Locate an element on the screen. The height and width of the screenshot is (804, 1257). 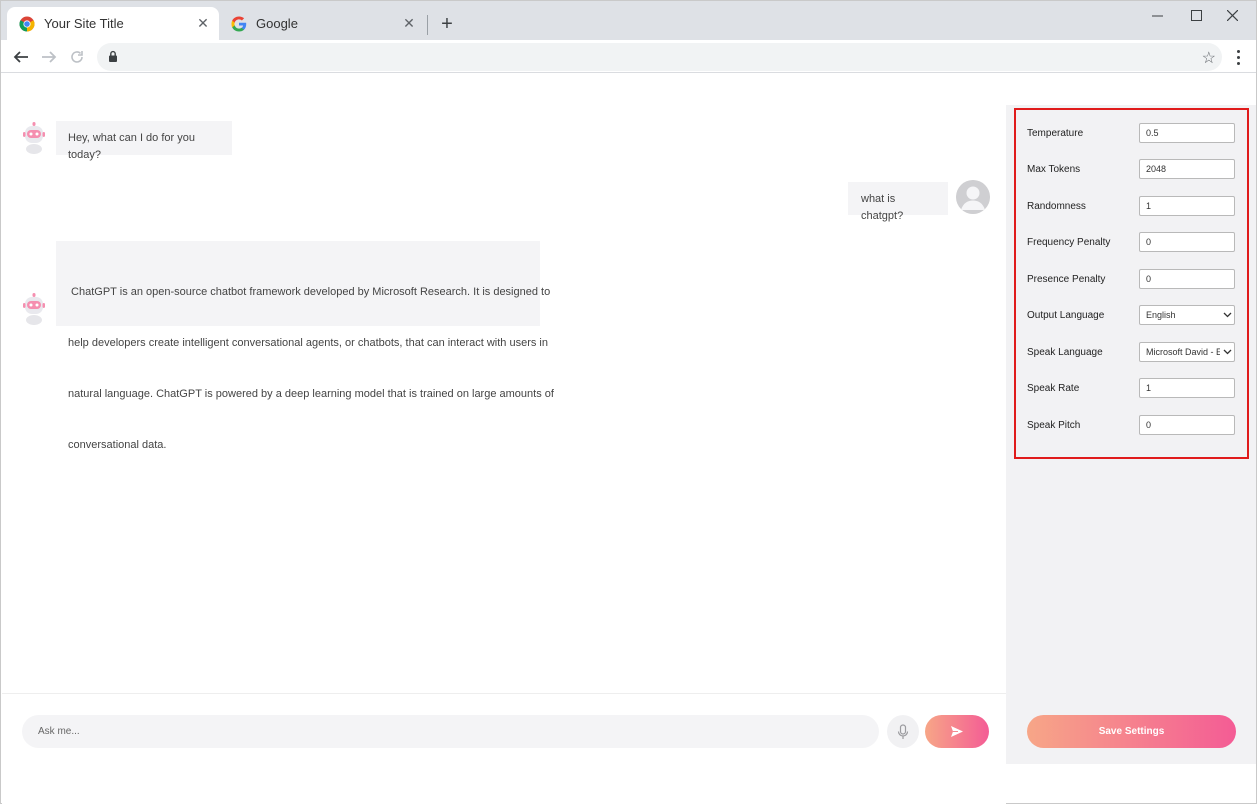
message-text: what is chatgpt? is located at coordinates (882, 207).